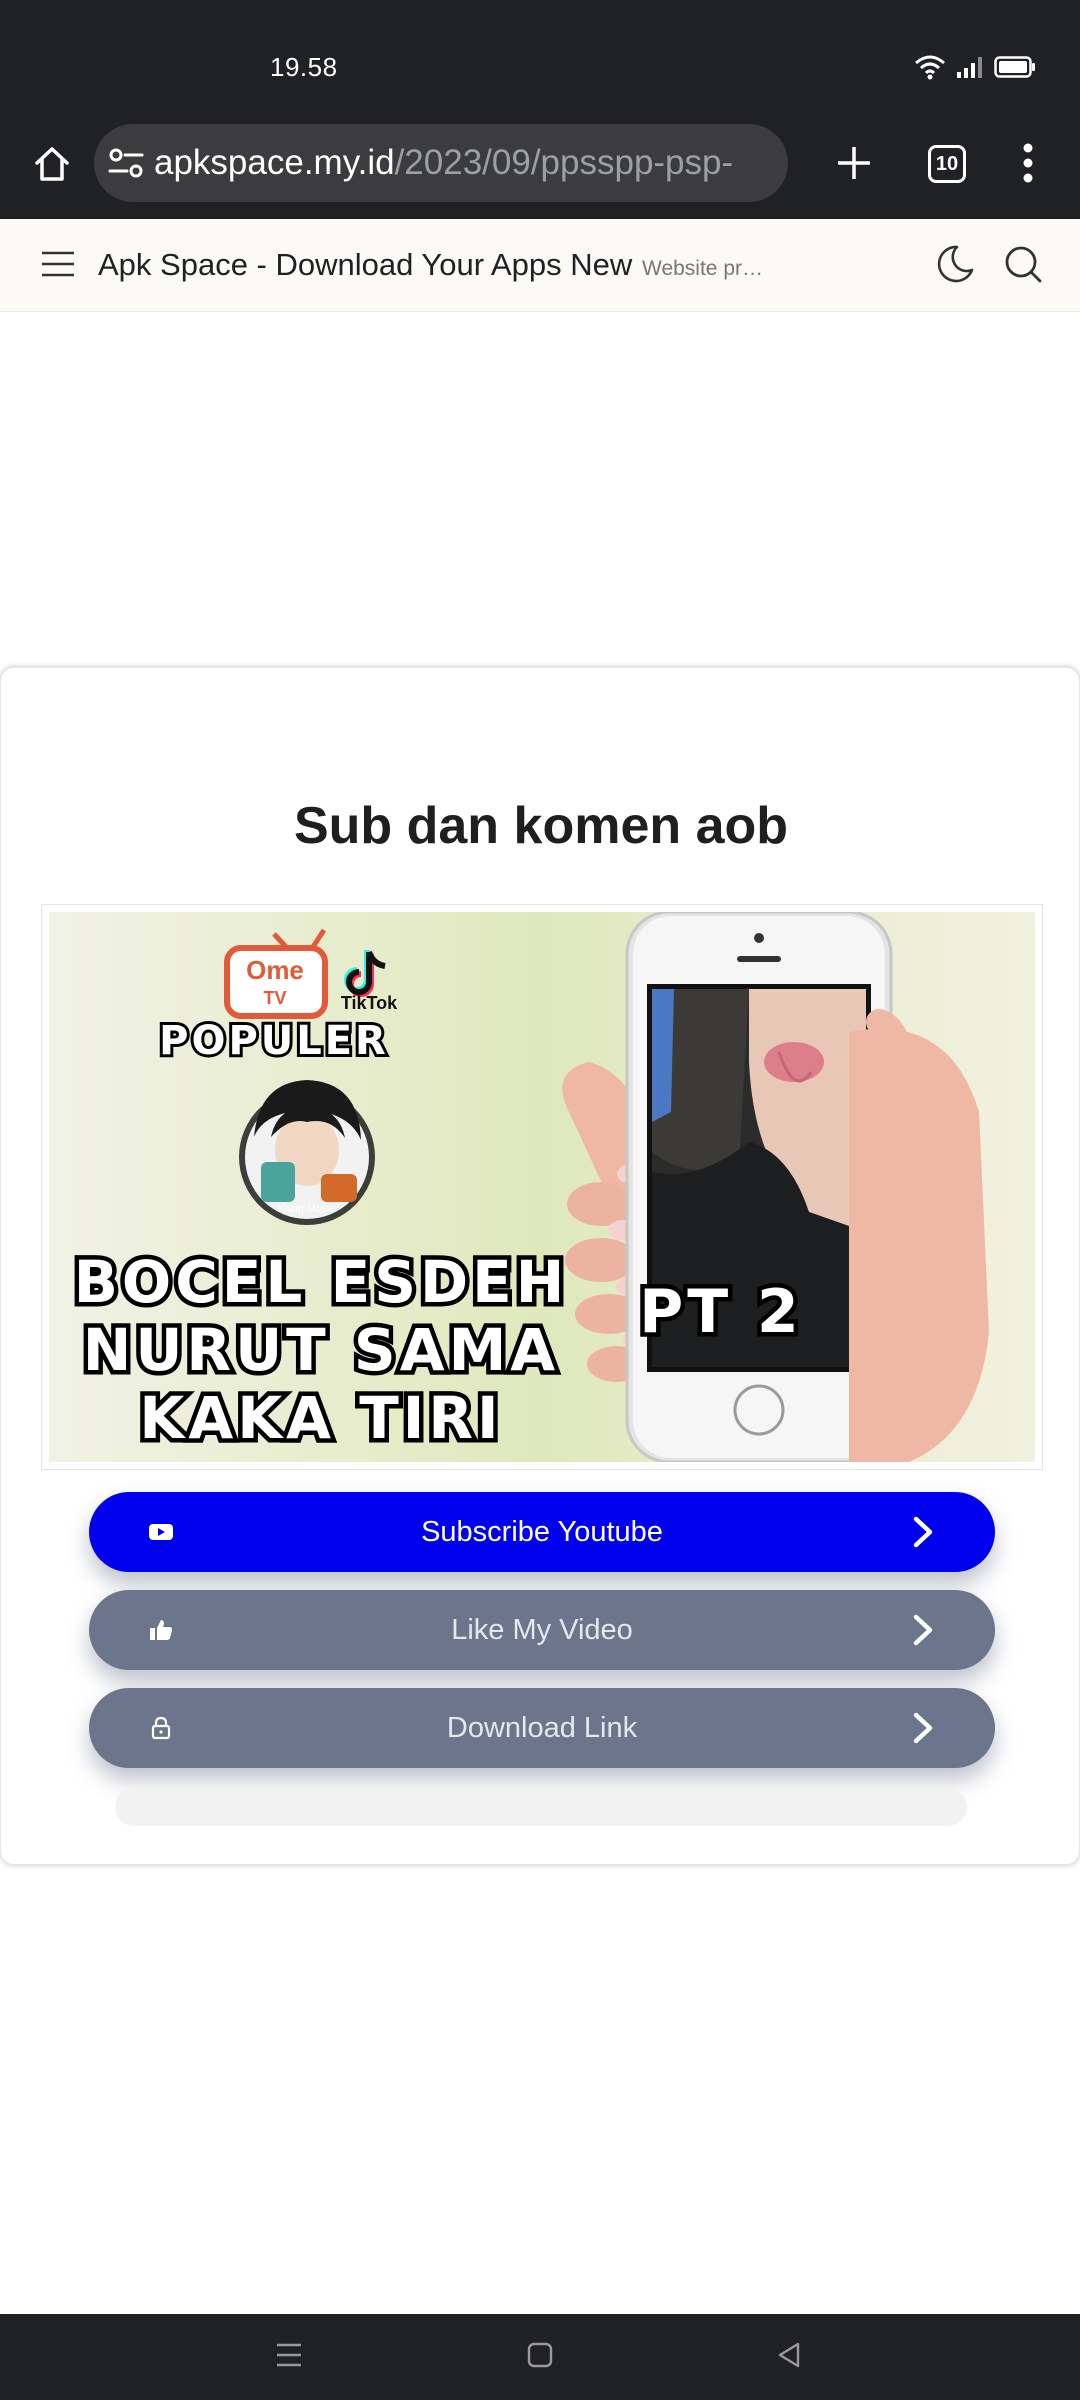  I want to click on download-link-button: Download Link, so click(542, 1728).